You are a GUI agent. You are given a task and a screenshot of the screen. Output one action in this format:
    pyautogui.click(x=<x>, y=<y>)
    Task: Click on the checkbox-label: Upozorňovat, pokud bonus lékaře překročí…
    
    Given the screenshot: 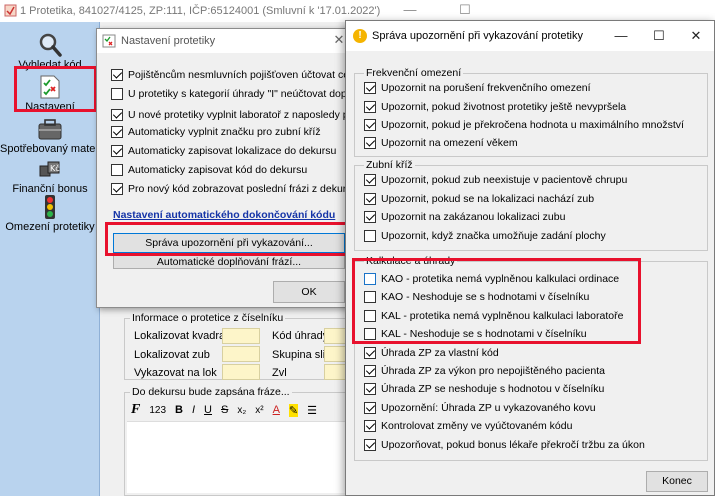 What is the action you would take?
    pyautogui.click(x=513, y=445)
    